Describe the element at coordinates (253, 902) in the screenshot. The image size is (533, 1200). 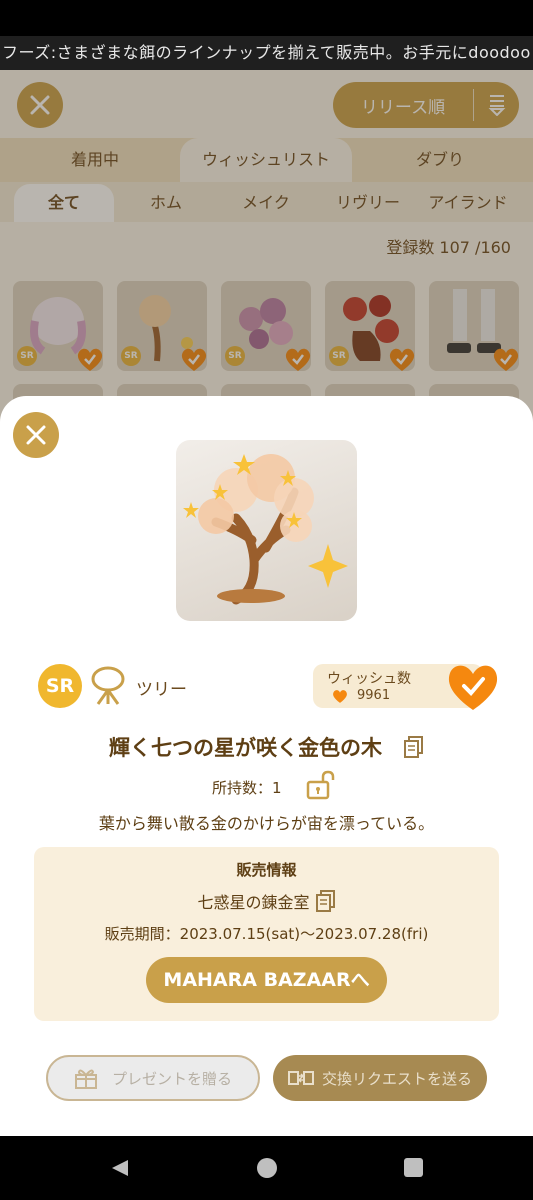
I see `shop-name: 七惑星の錬金室` at that location.